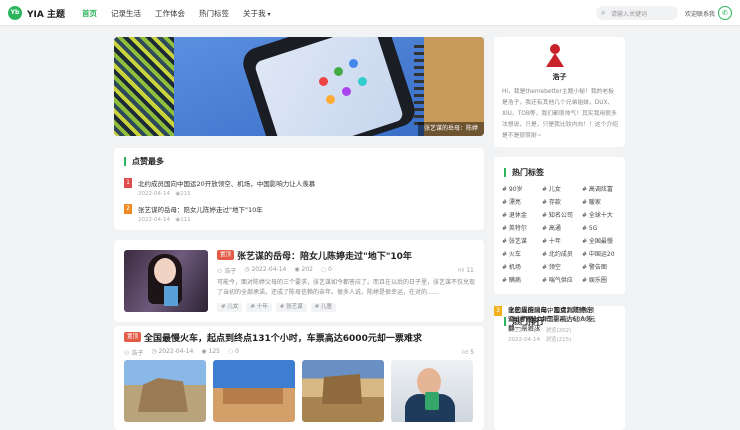  Describe the element at coordinates (562, 255) in the screenshot. I see `tag-link: # 北约成员` at that location.